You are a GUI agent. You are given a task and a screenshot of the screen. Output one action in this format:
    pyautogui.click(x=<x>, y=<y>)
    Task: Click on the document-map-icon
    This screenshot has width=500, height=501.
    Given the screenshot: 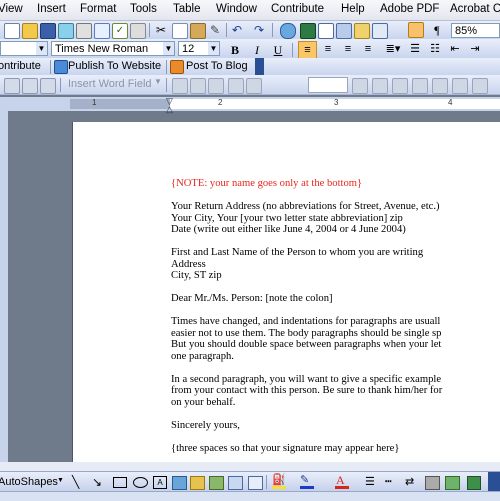 What is the action you would take?
    pyautogui.click(x=380, y=31)
    